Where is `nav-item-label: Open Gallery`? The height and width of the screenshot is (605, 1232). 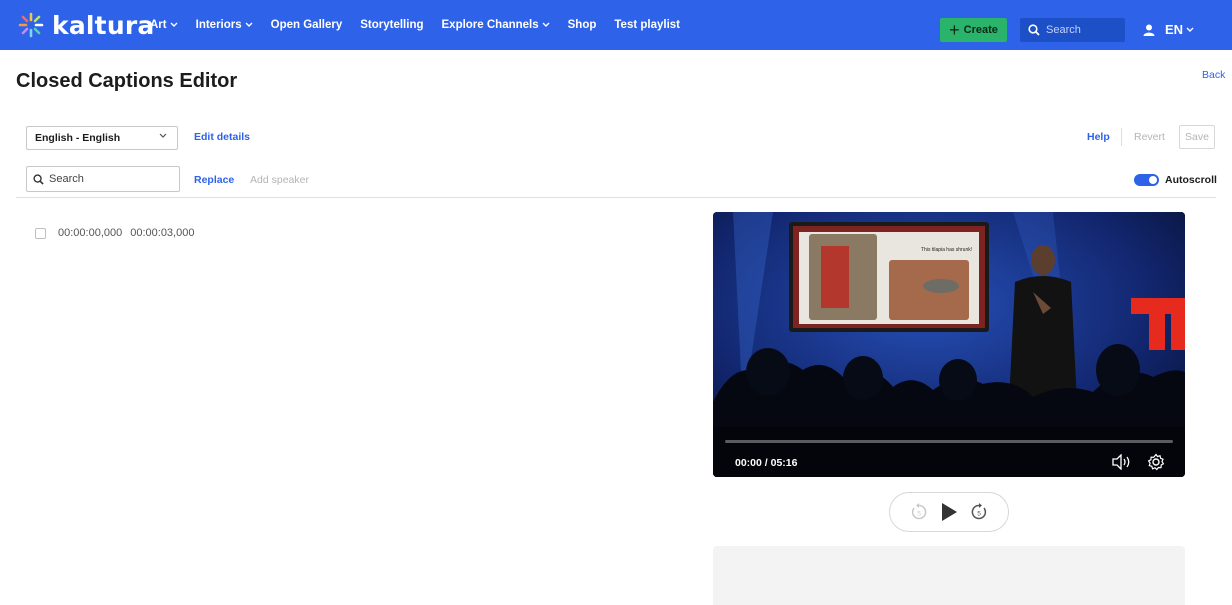
nav-item-label: Open Gallery is located at coordinates (306, 25).